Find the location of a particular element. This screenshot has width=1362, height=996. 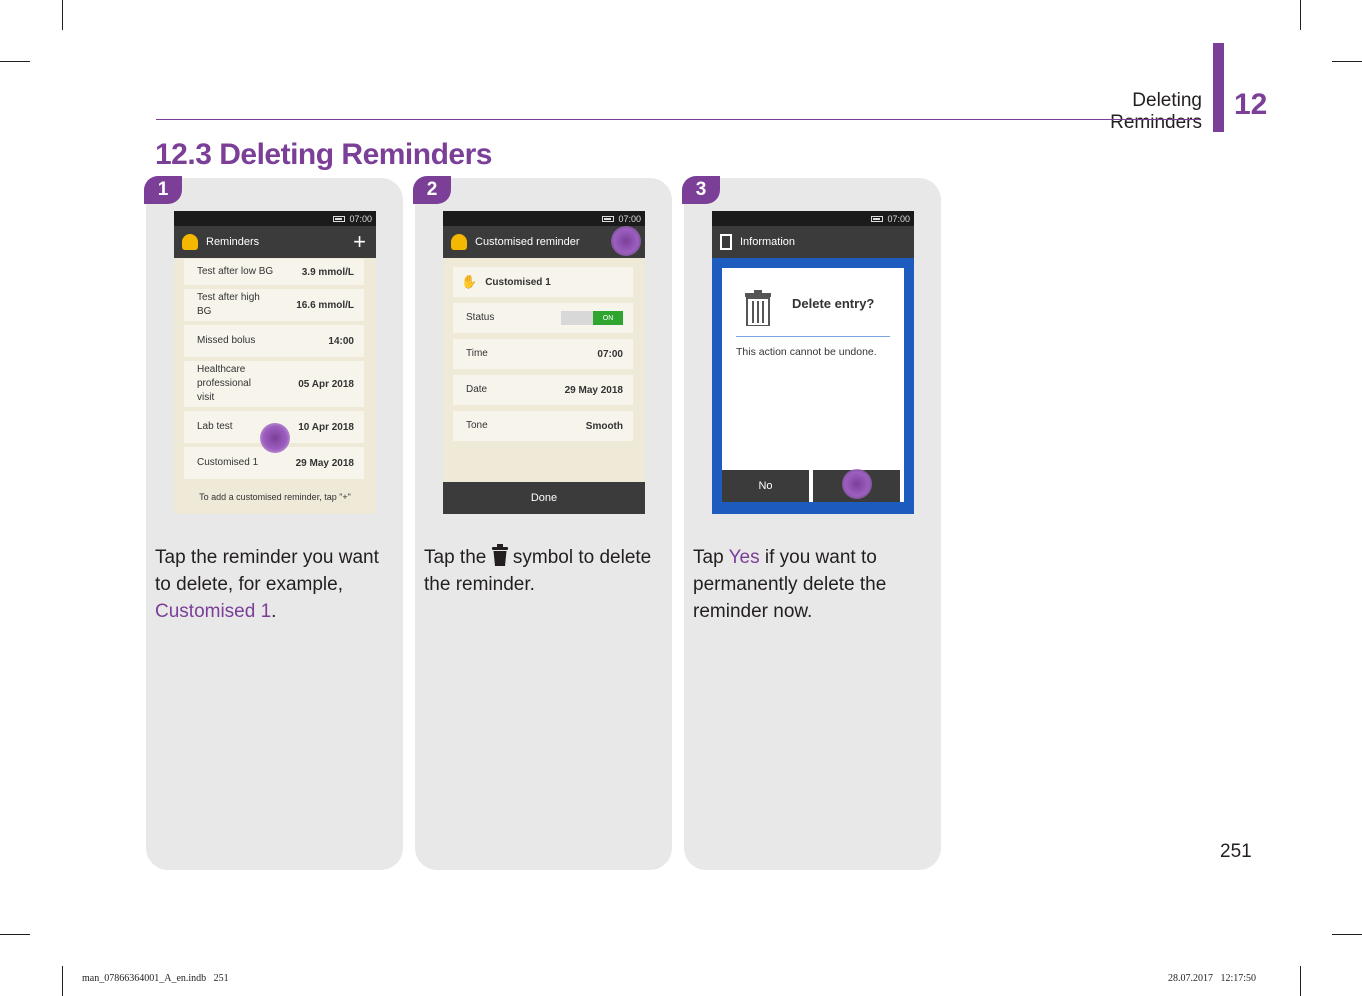

time-row: Time 07:00 is located at coordinates (543, 354).